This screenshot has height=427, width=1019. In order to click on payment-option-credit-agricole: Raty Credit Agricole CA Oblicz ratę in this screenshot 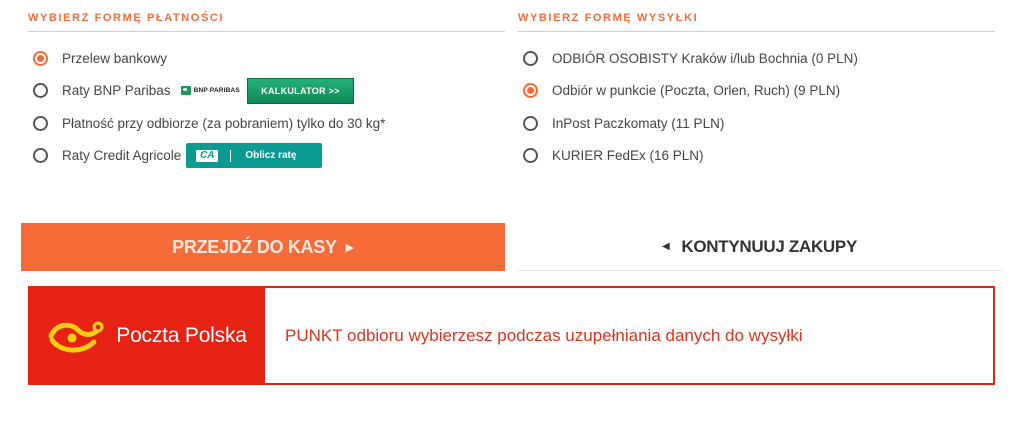, I will do `click(206, 156)`.